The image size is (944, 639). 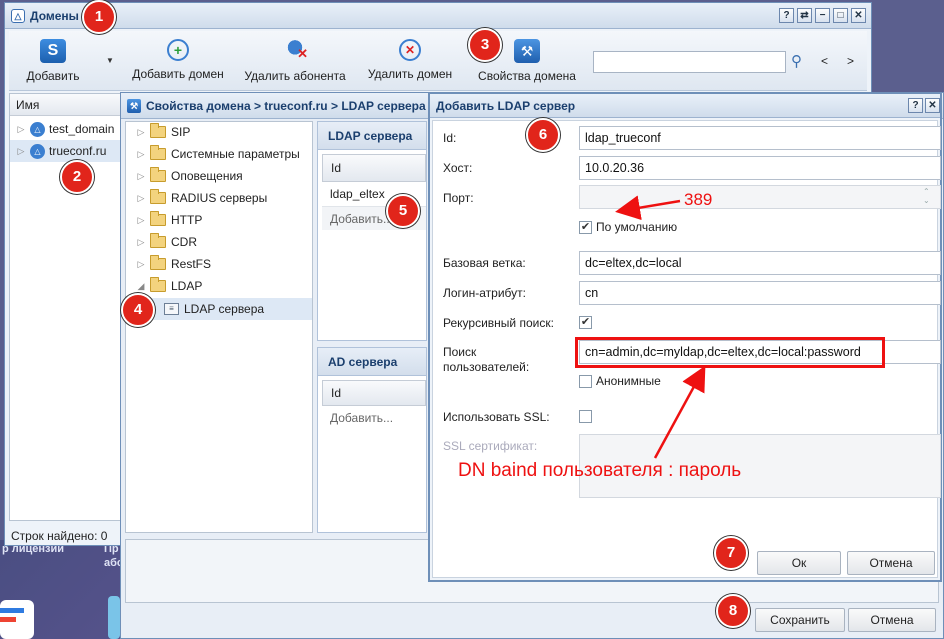 I want to click on dn-note: DN baind пользователя : пароль, so click(x=600, y=470).